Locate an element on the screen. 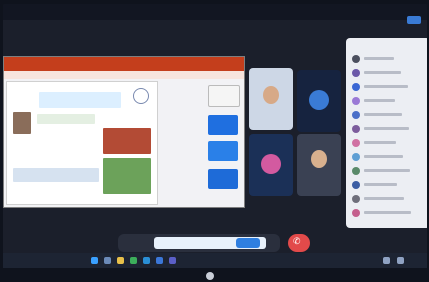 The width and height of the screenshot is (429, 282). taskbar is located at coordinates (215, 260).